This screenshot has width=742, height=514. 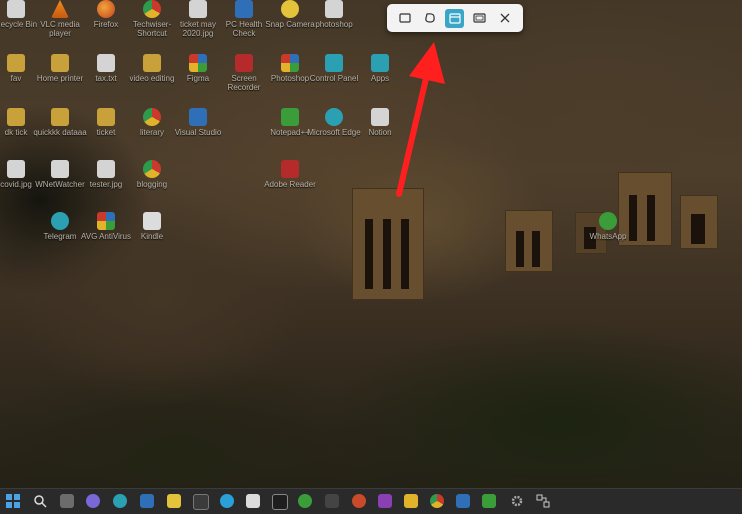 I want to click on chrome-icon, so click(x=437, y=501).